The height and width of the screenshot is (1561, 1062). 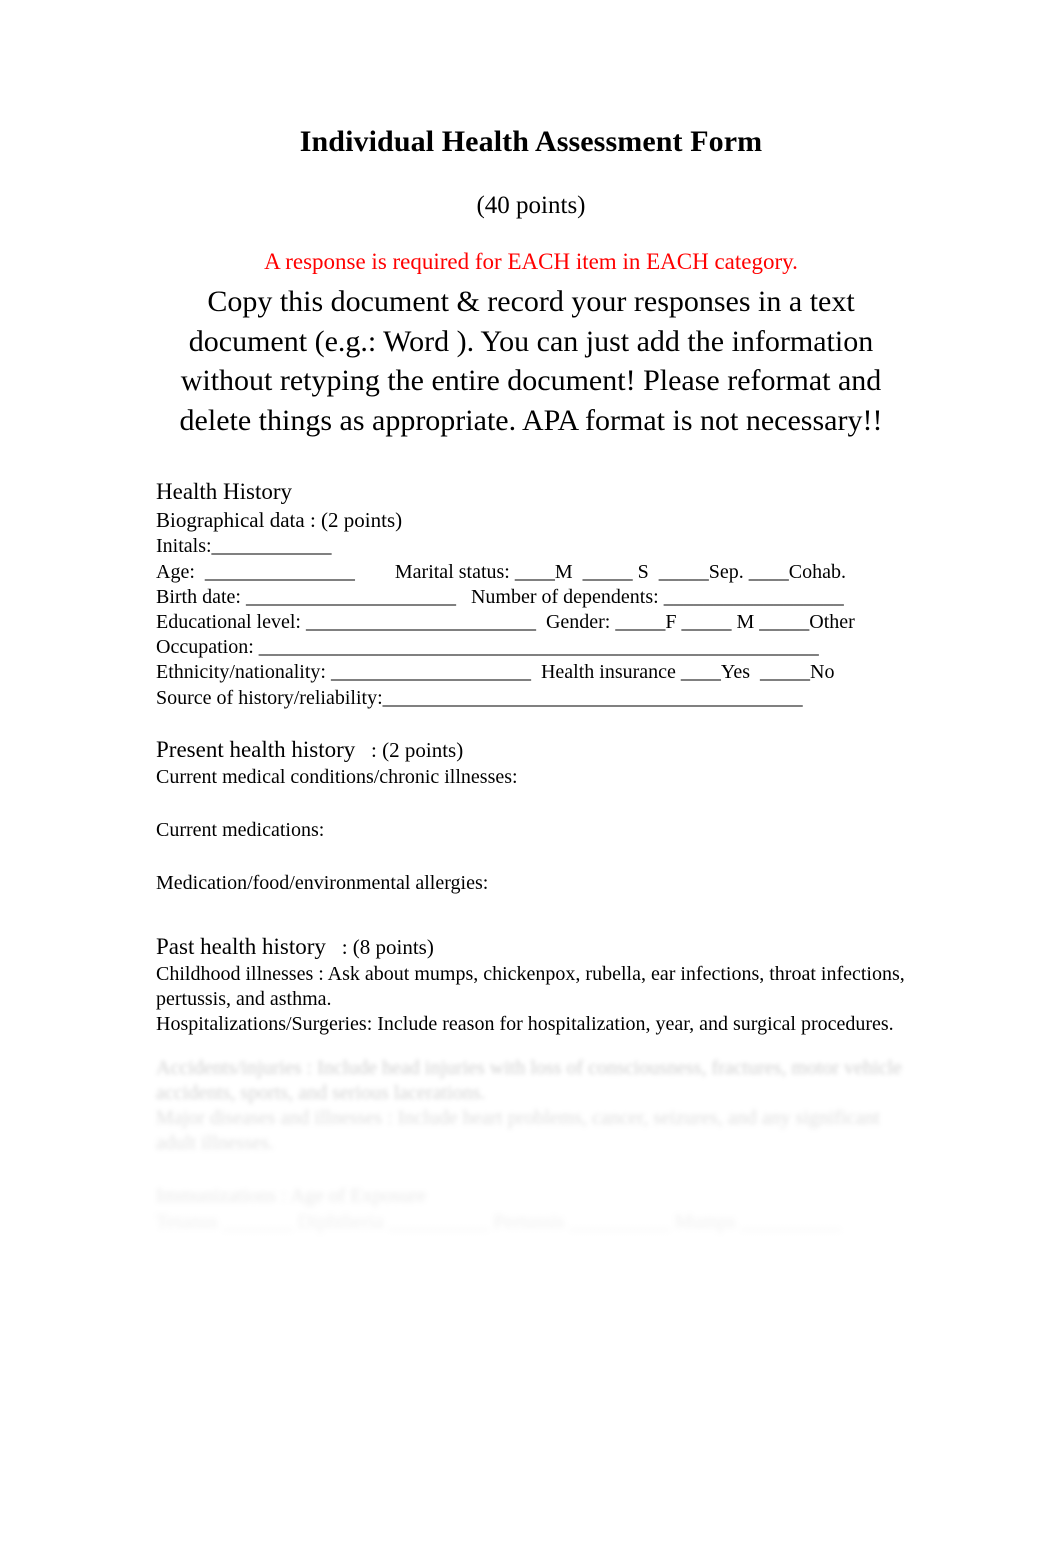 What do you see at coordinates (531, 947) in the screenshot?
I see `past-health-history-heading: Past health history : (8 points)` at bounding box center [531, 947].